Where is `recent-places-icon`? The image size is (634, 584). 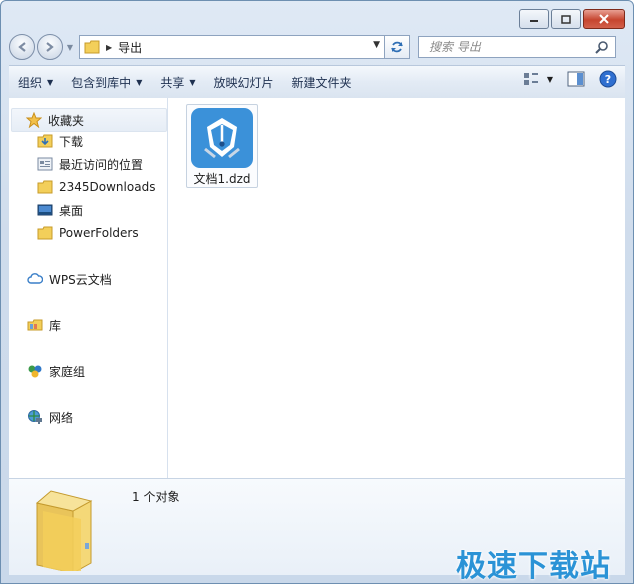 recent-places-icon is located at coordinates (45, 164).